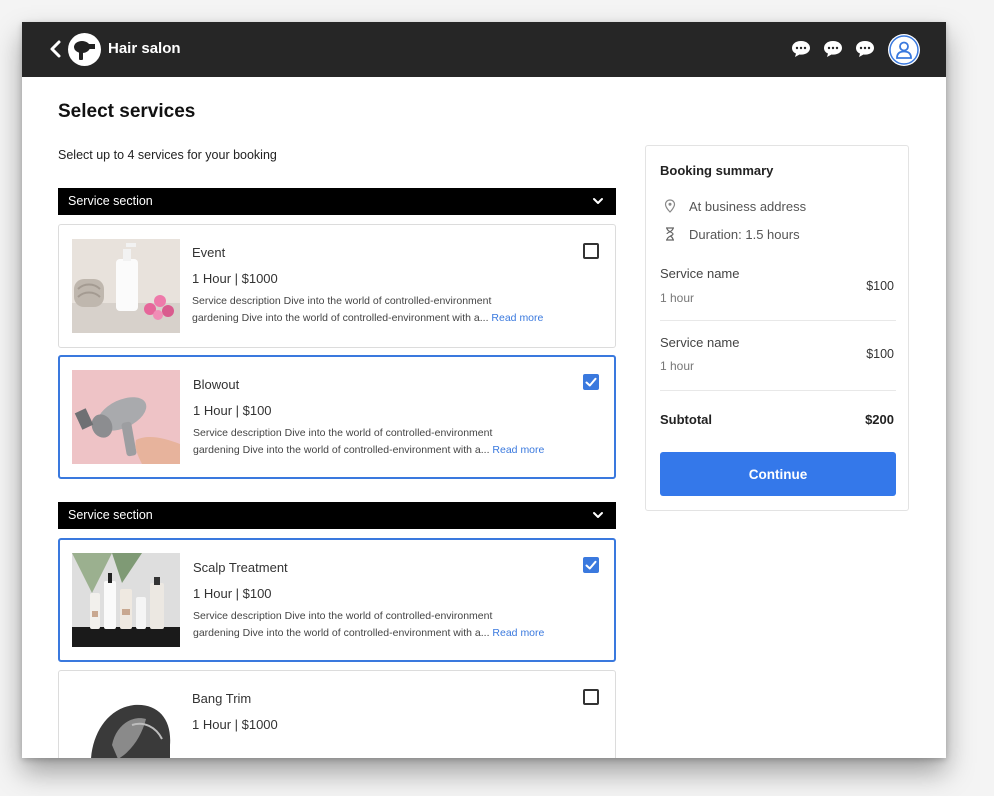 The image size is (994, 796). Describe the element at coordinates (56, 49) in the screenshot. I see `back-icon` at that location.